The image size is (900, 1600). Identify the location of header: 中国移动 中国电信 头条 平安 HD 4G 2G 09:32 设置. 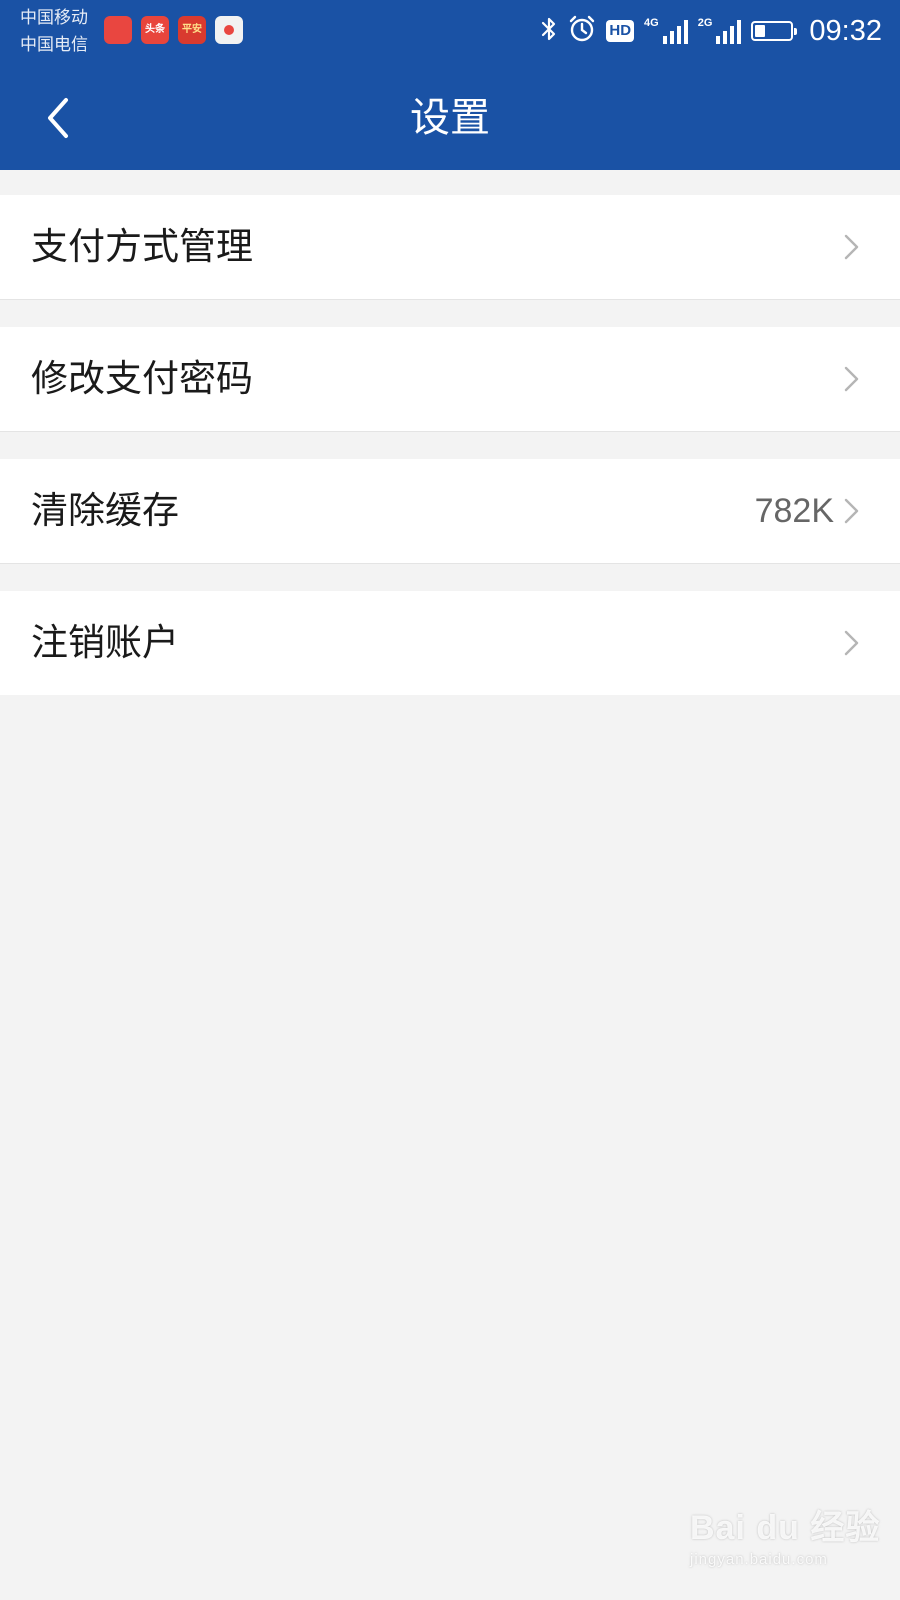
(450, 85).